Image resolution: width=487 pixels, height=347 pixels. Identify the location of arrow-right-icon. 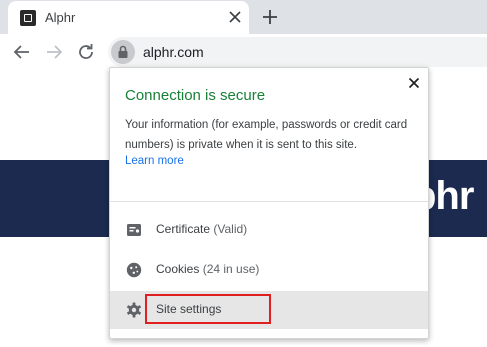
(54, 52).